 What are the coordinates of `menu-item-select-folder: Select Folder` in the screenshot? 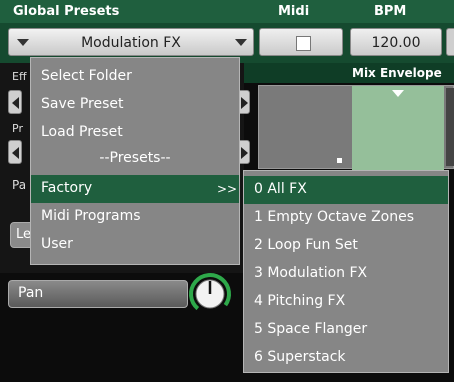 It's located at (86, 76).